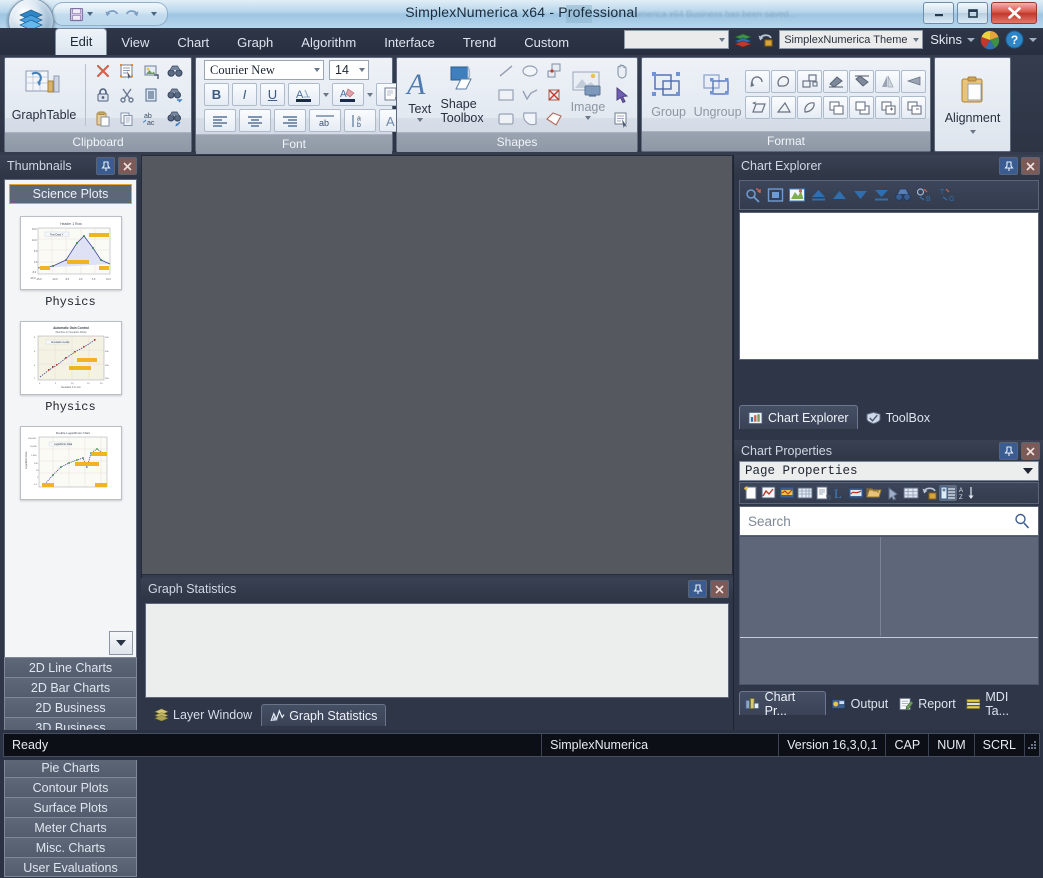  What do you see at coordinates (839, 195) in the screenshot?
I see `move-up-icon` at bounding box center [839, 195].